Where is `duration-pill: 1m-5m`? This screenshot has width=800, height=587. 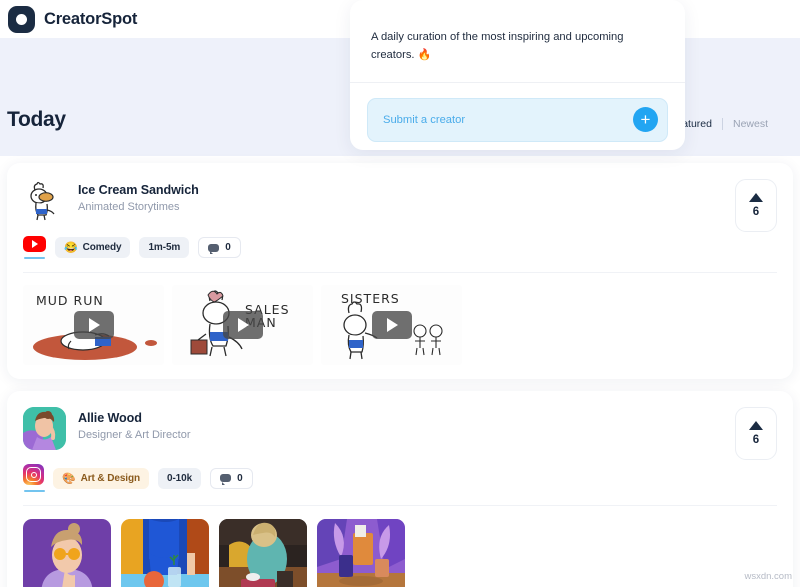
duration-pill: 1m-5m is located at coordinates (164, 247).